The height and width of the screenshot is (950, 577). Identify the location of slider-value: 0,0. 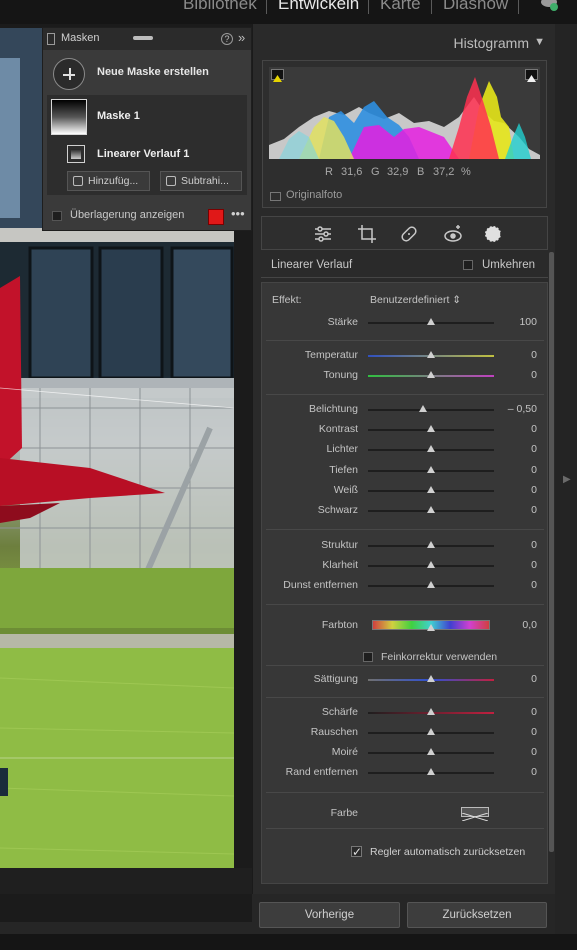
(529, 625).